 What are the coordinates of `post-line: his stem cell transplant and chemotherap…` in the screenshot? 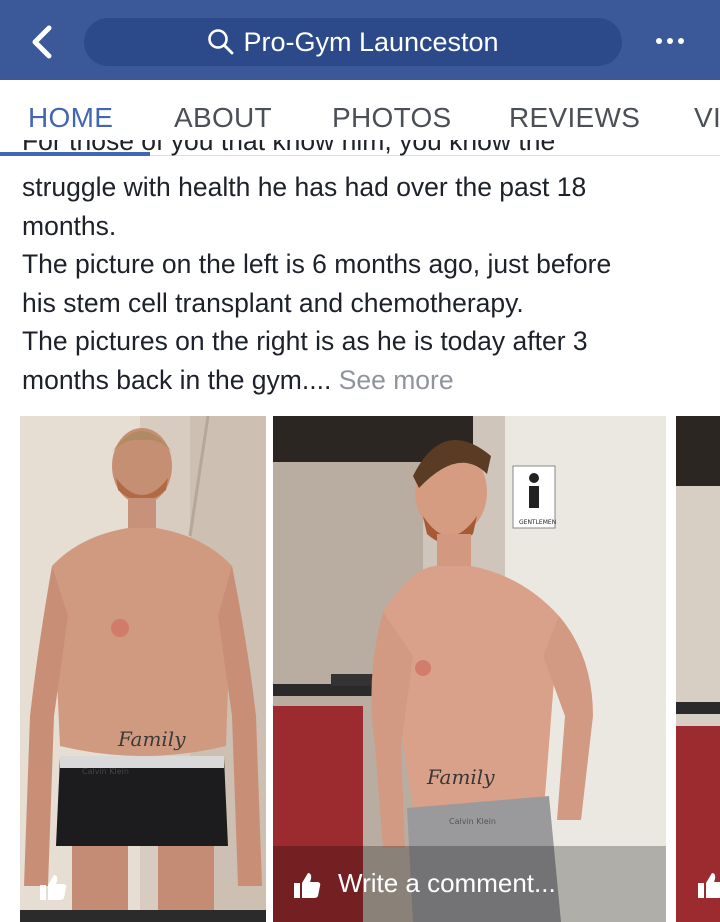 It's located at (273, 302).